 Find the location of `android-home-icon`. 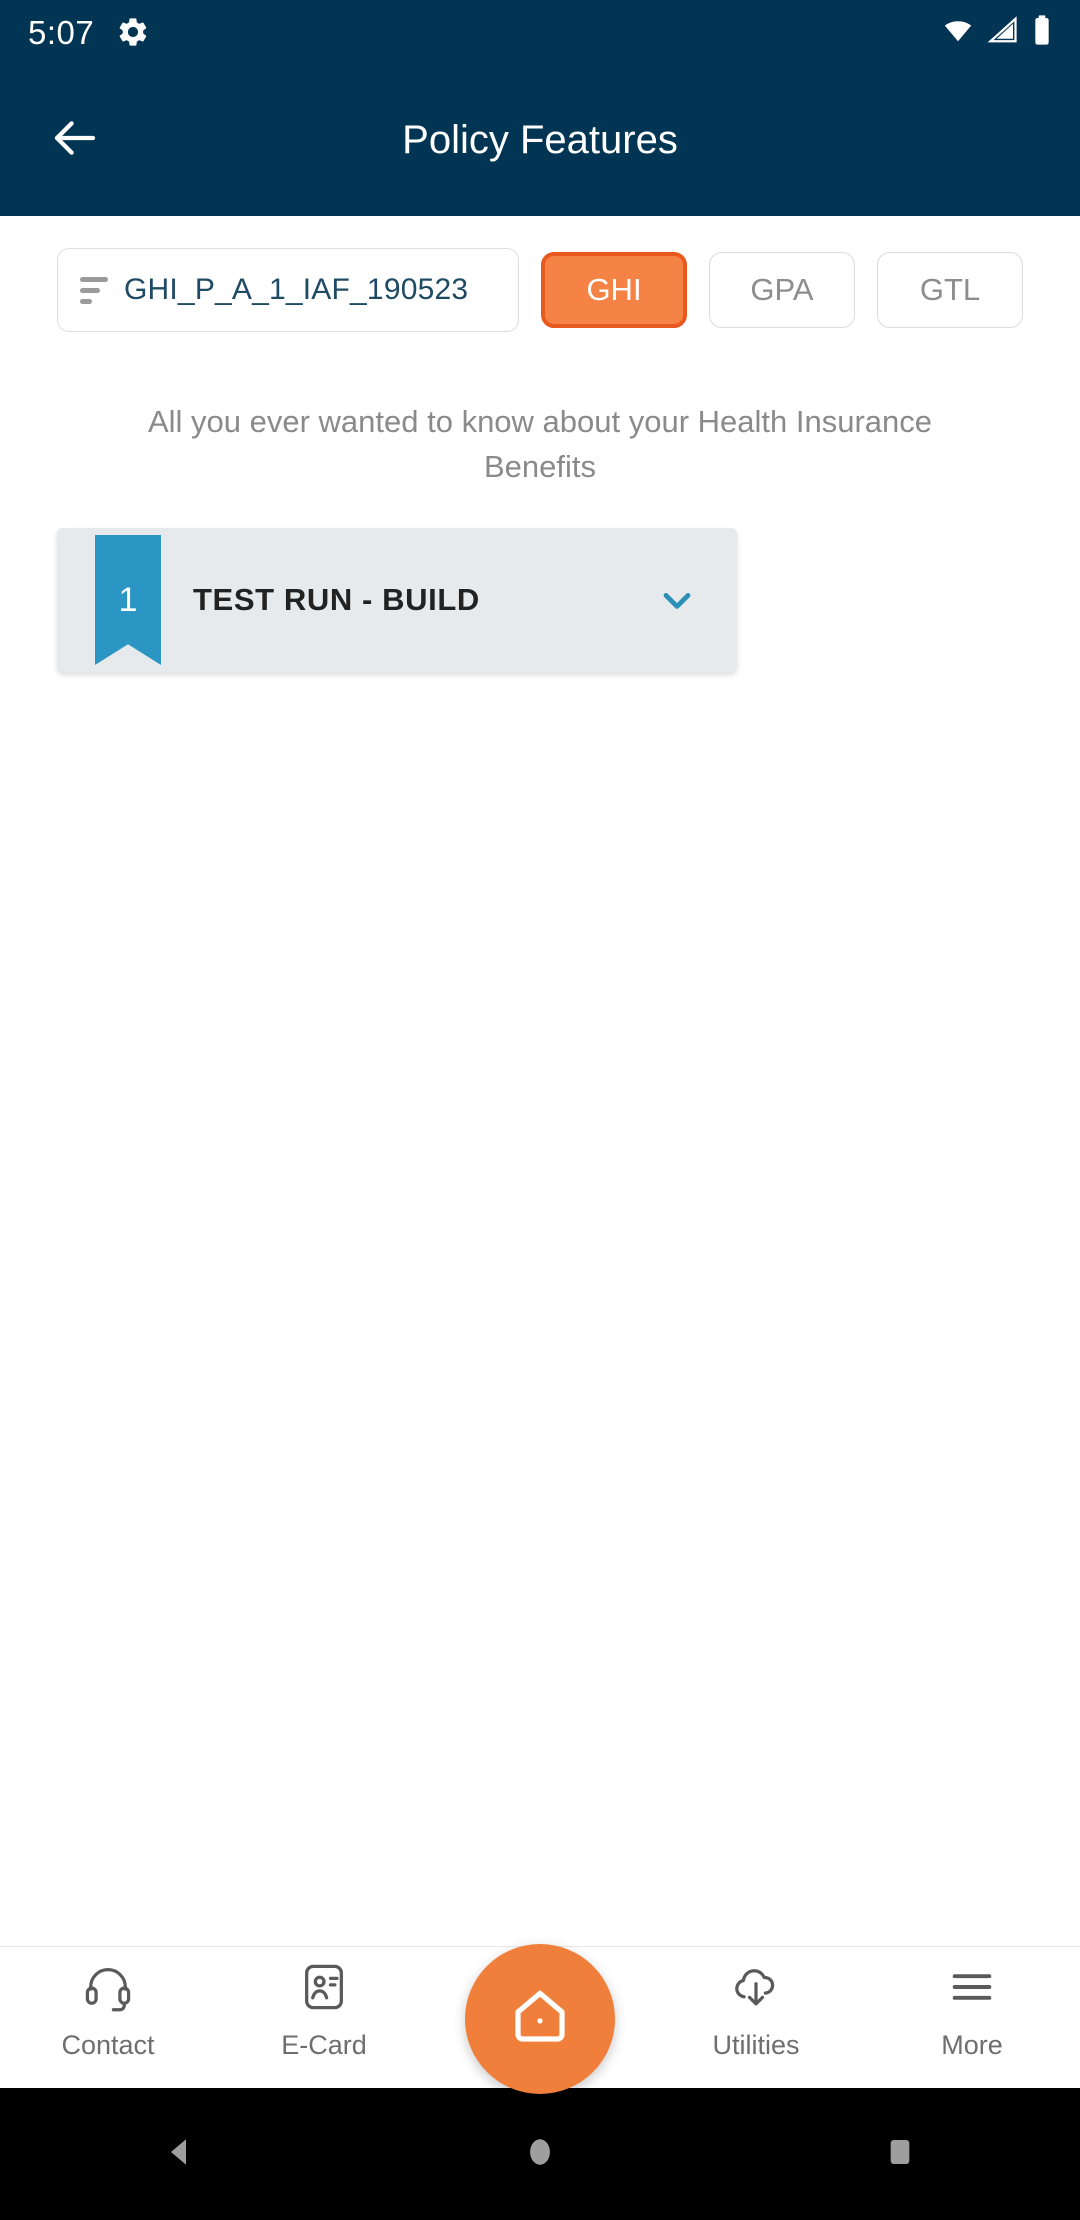

android-home-icon is located at coordinates (540, 2154).